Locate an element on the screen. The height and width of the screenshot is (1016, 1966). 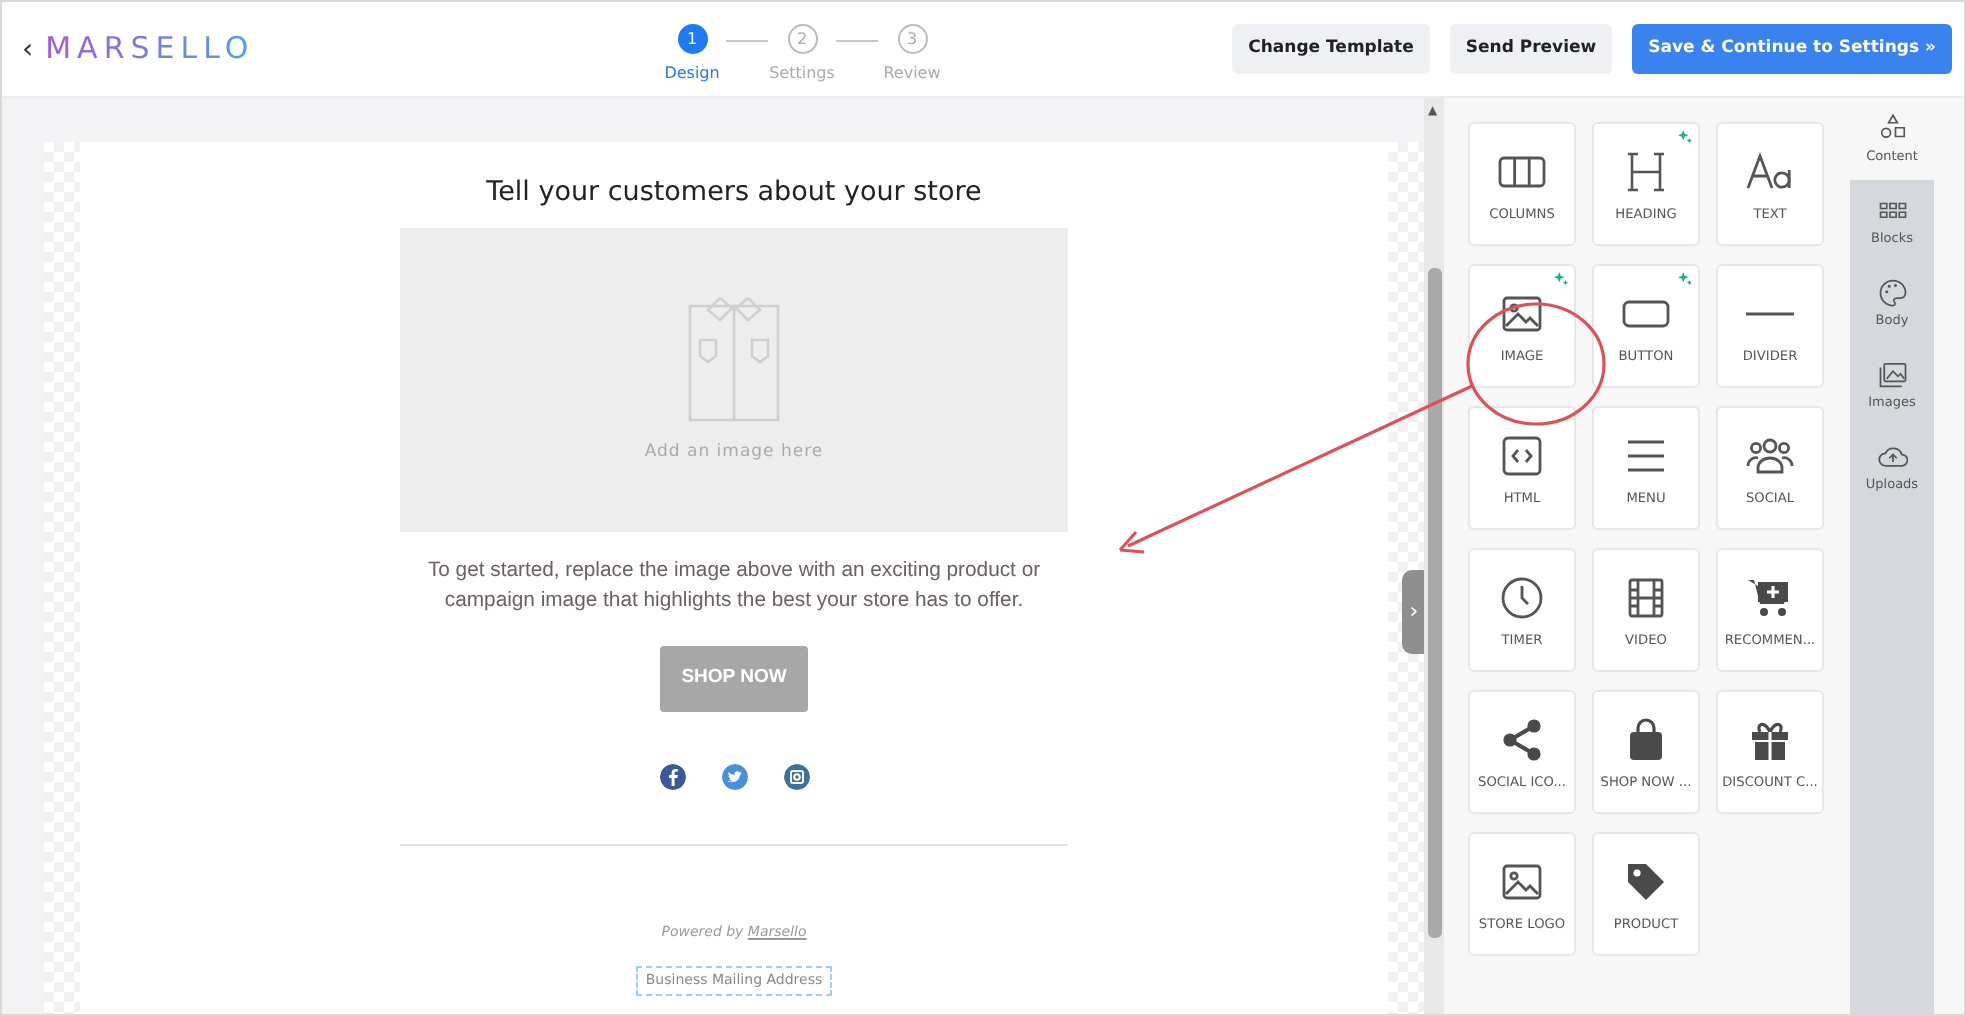
heading-icon is located at coordinates (1646, 172).